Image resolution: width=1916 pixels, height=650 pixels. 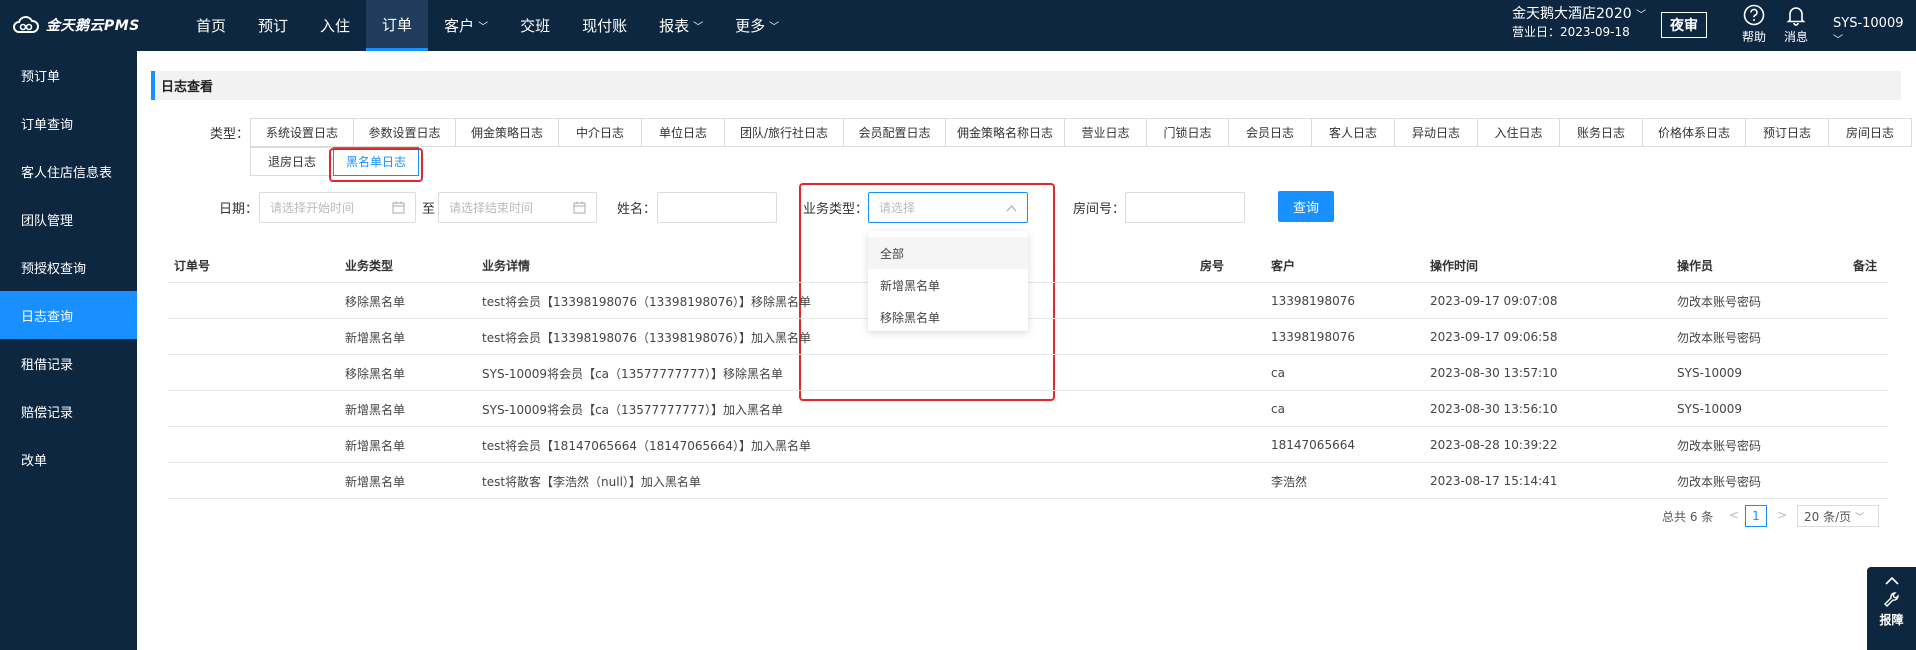 What do you see at coordinates (1734, 515) in the screenshot?
I see `prev-page-icon: <` at bounding box center [1734, 515].